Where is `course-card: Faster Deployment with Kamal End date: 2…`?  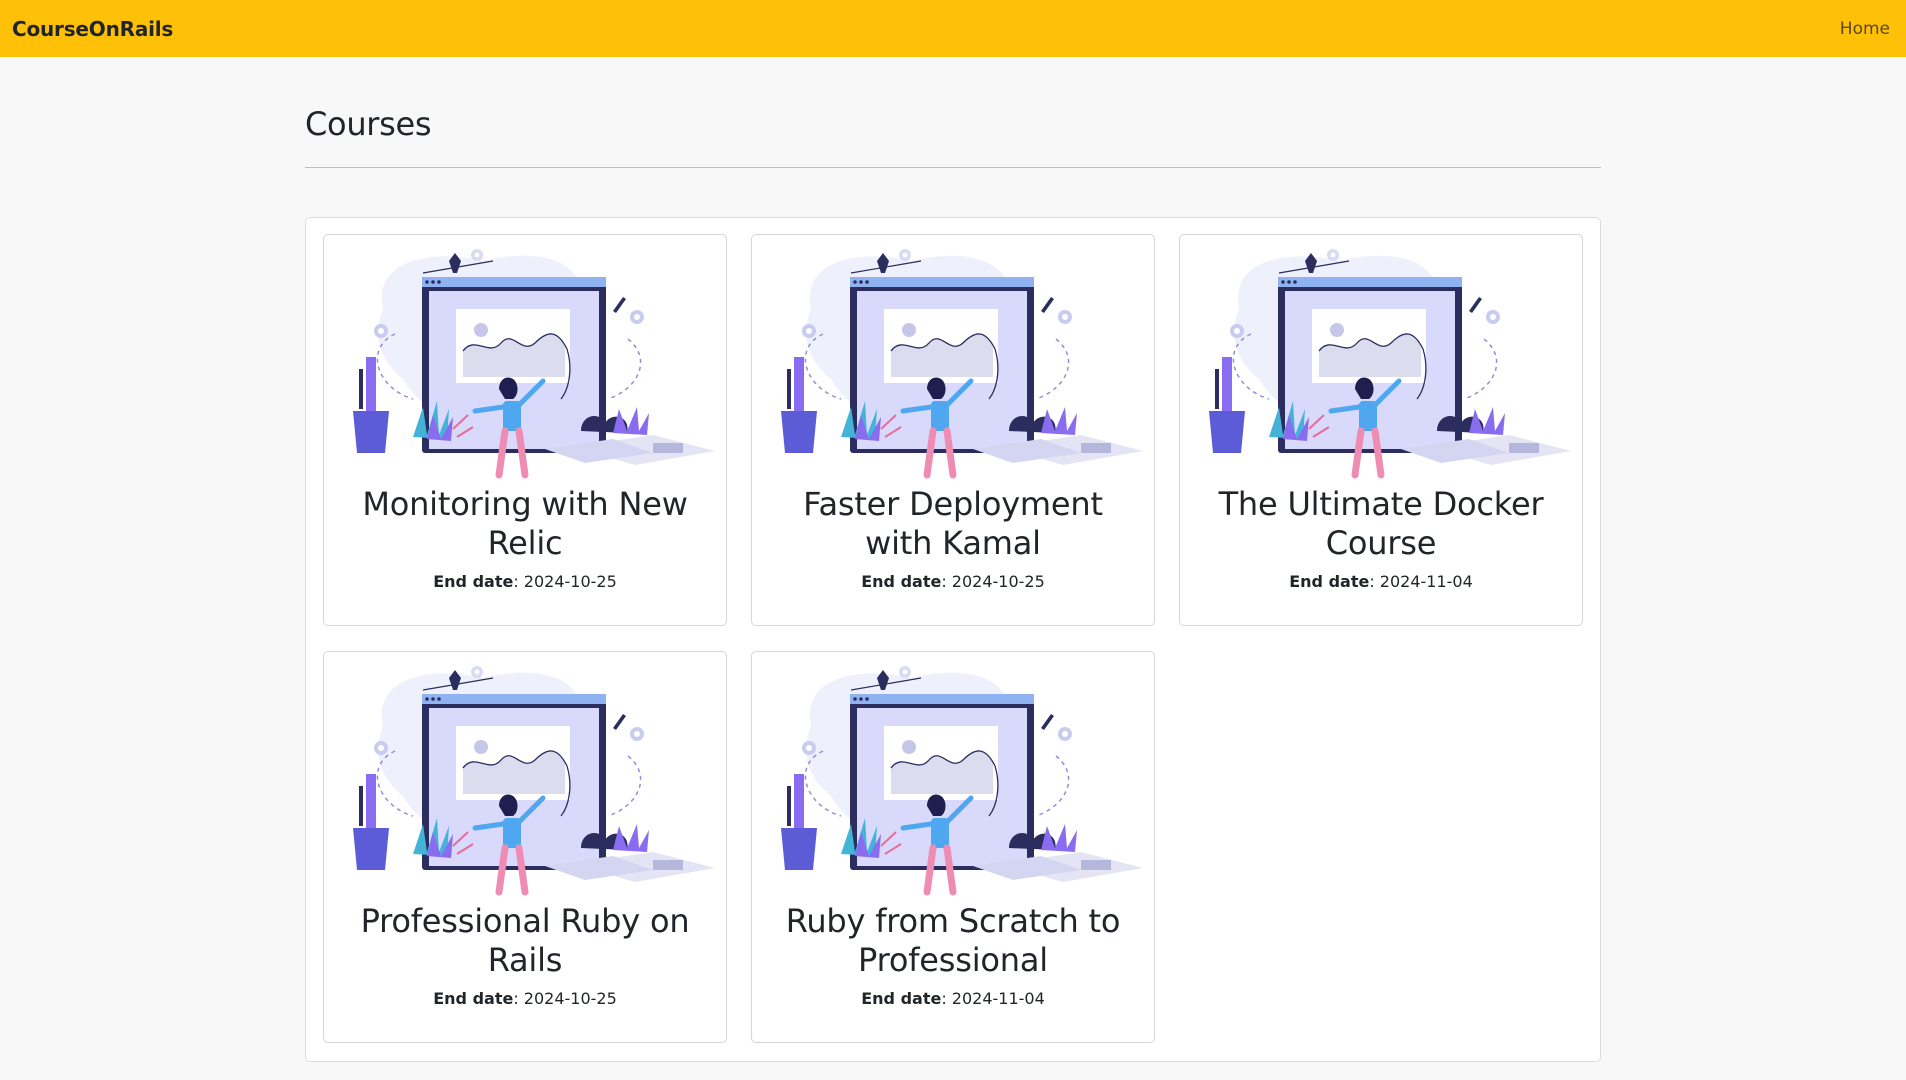 course-card: Faster Deployment with Kamal End date: 2… is located at coordinates (953, 430).